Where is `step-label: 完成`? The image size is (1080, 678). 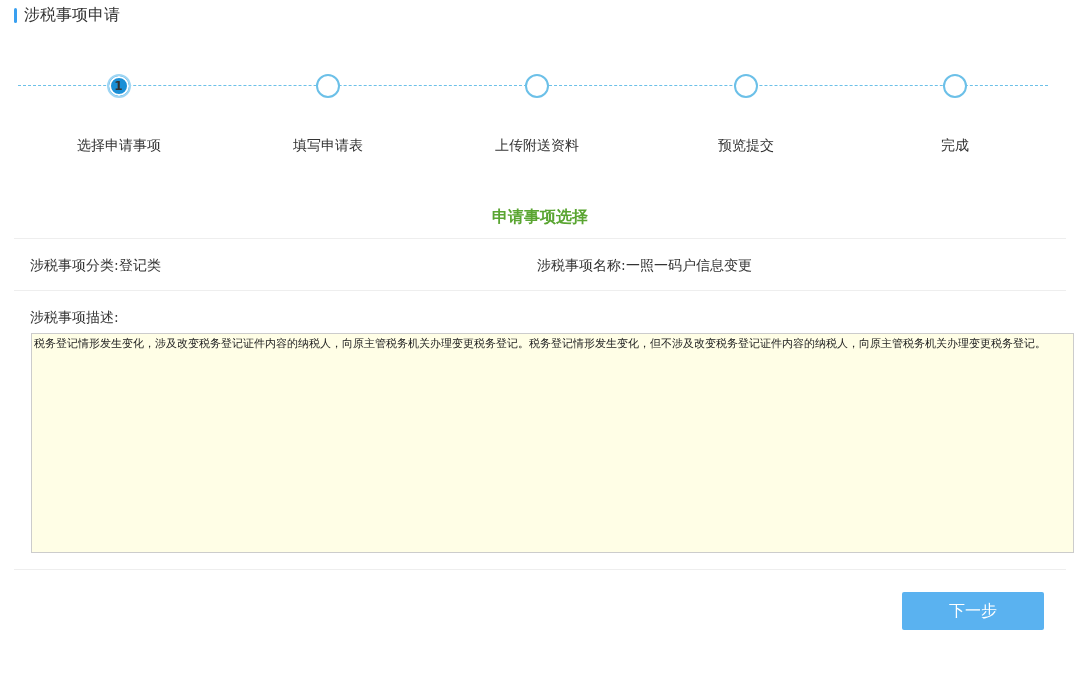
step-label: 完成 is located at coordinates (954, 146).